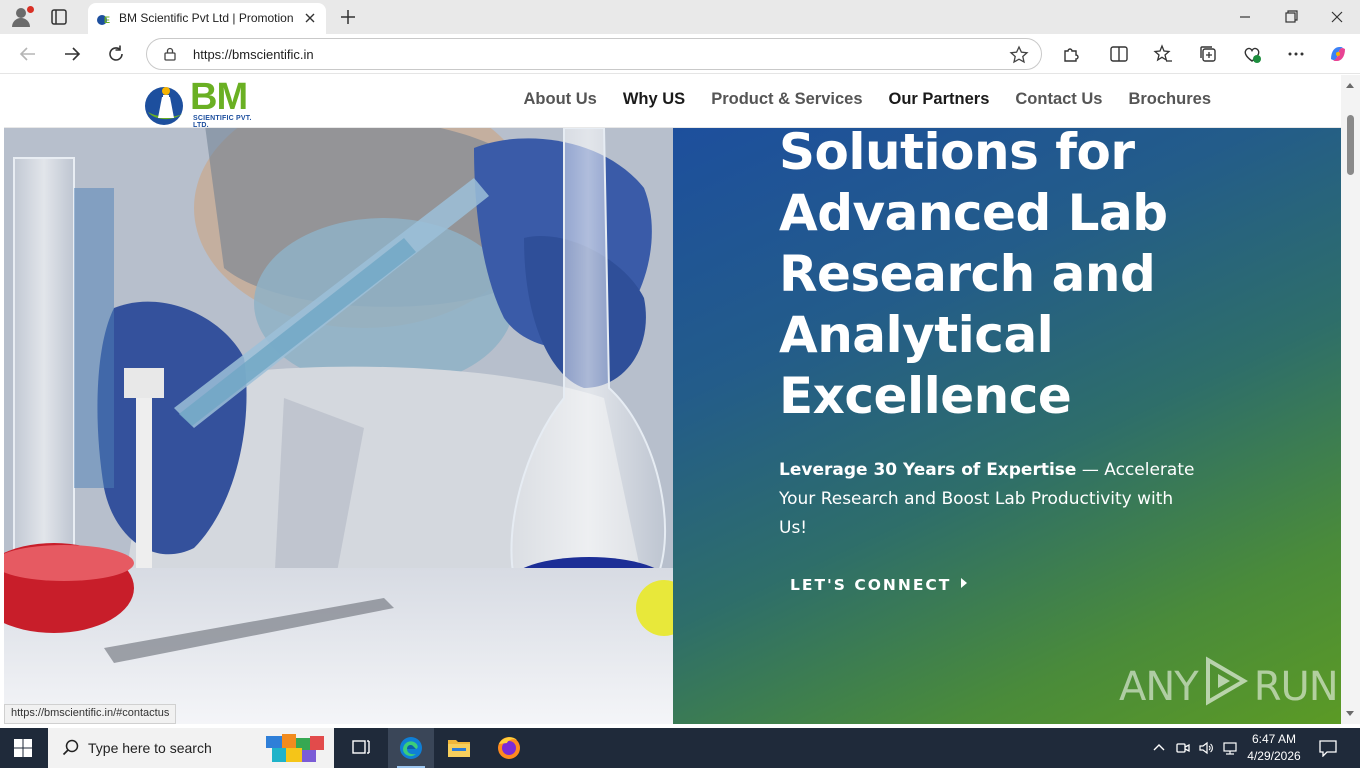 This screenshot has width=1360, height=768. I want to click on logo-emblem-icon, so click(164, 106).